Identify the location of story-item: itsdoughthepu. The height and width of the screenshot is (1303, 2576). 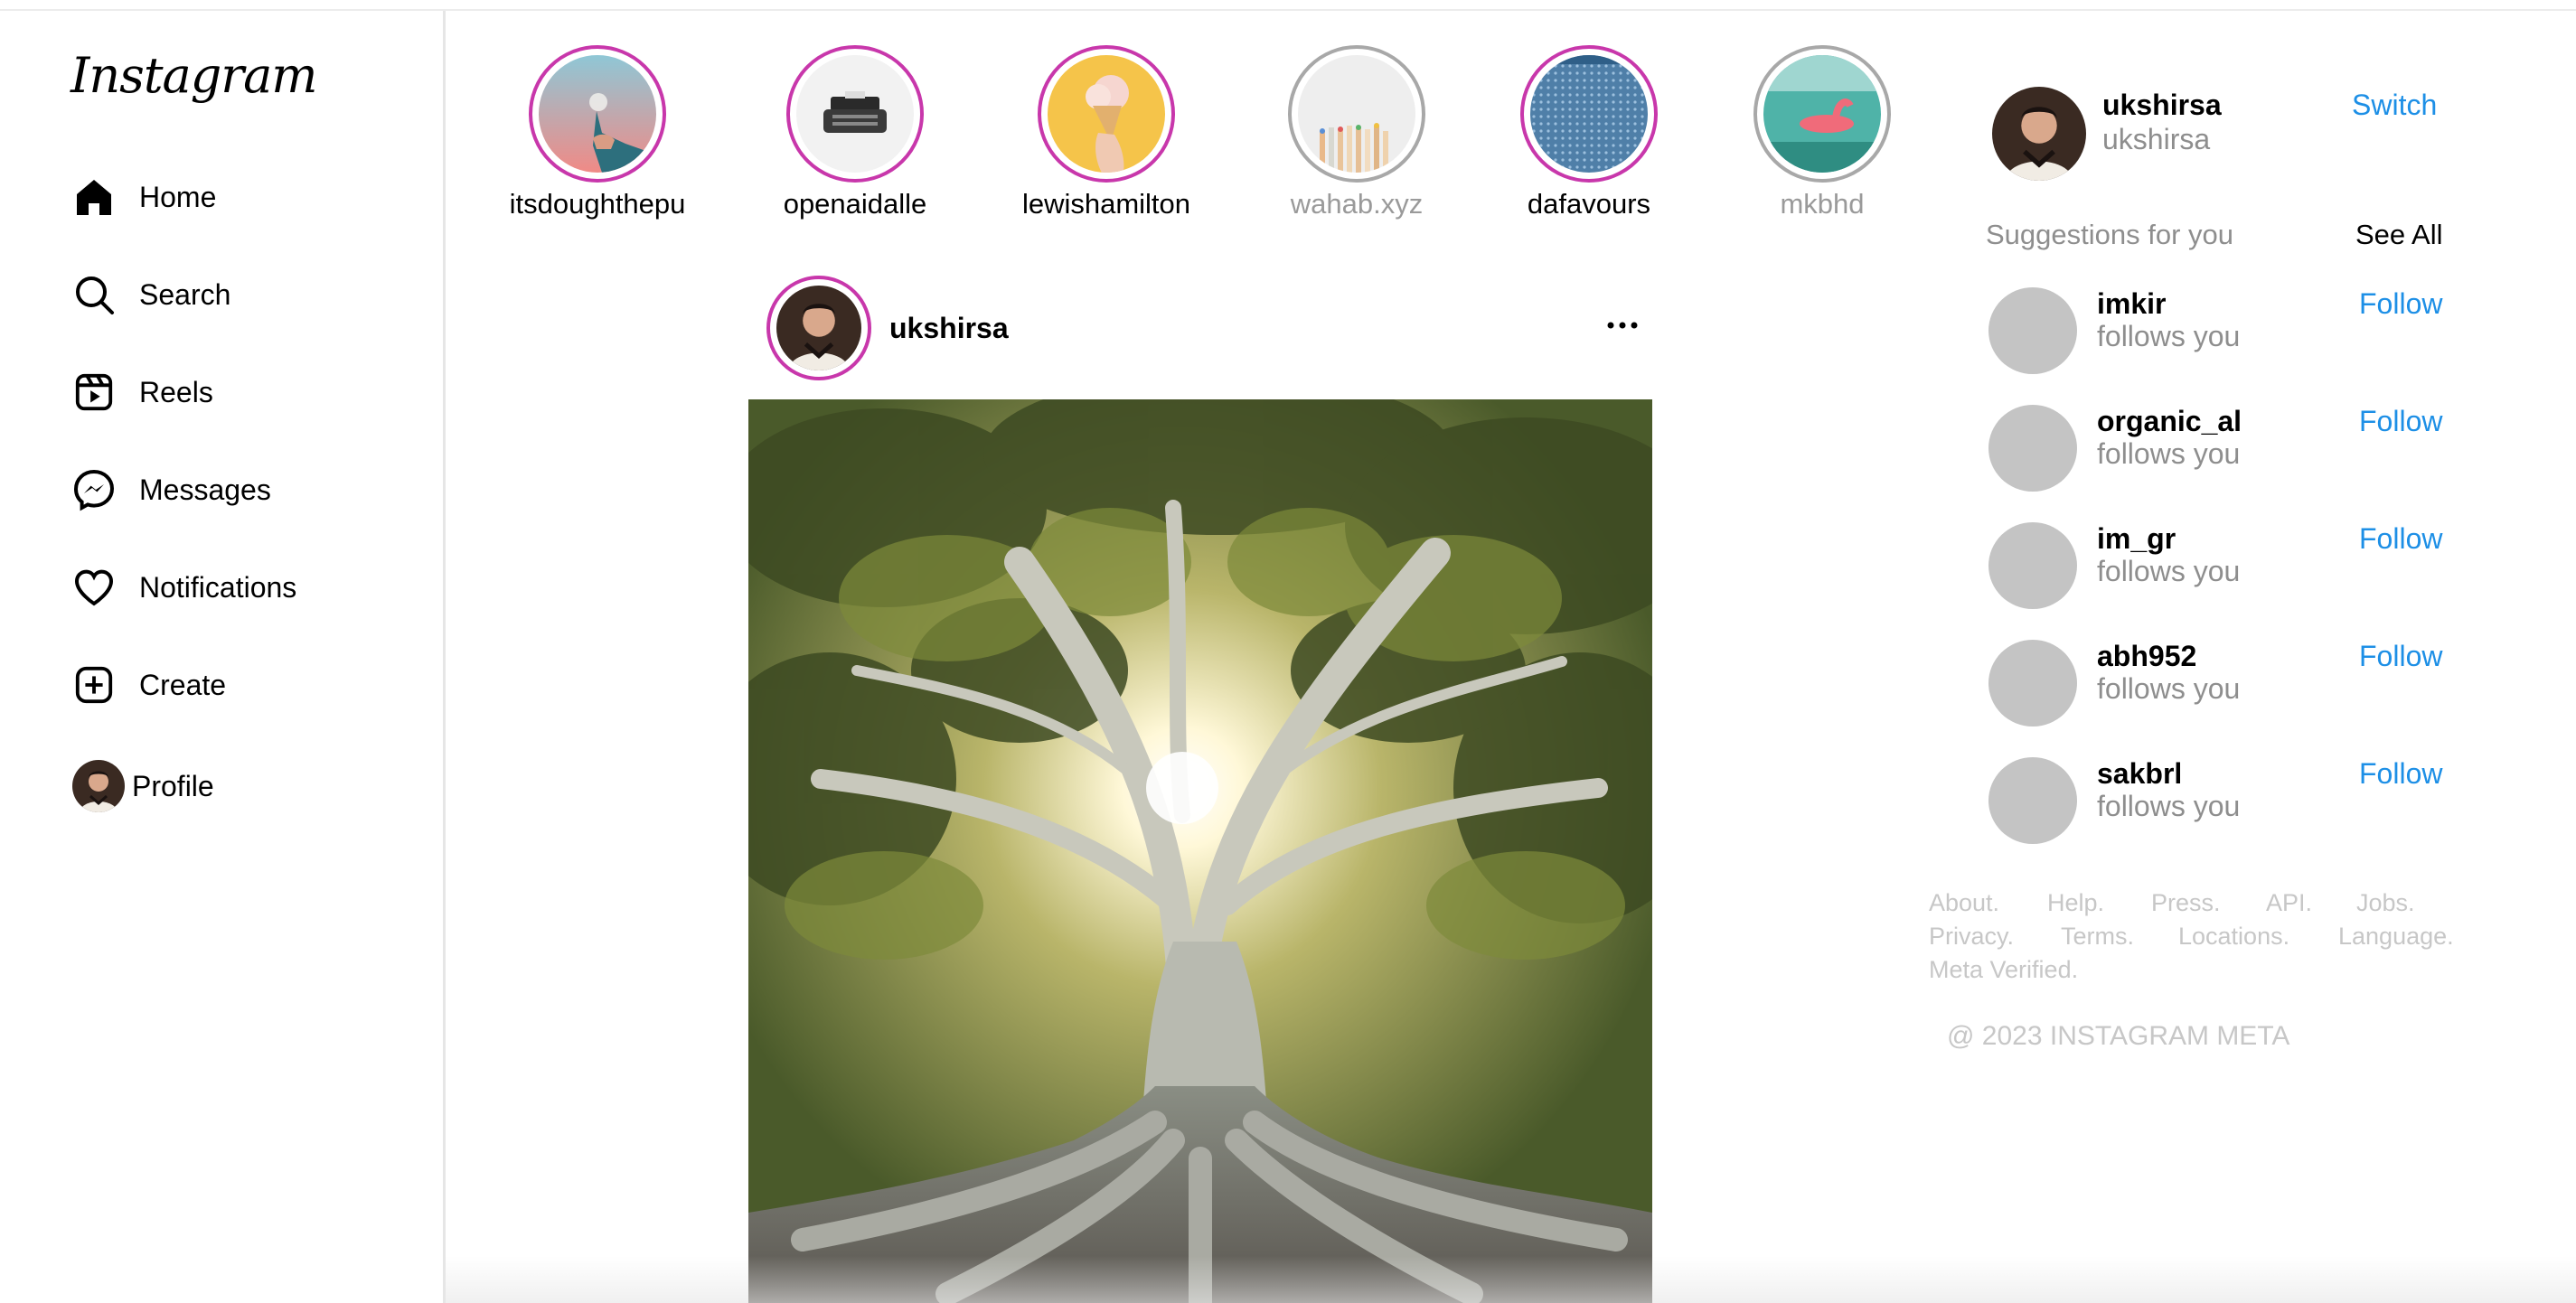
(598, 133).